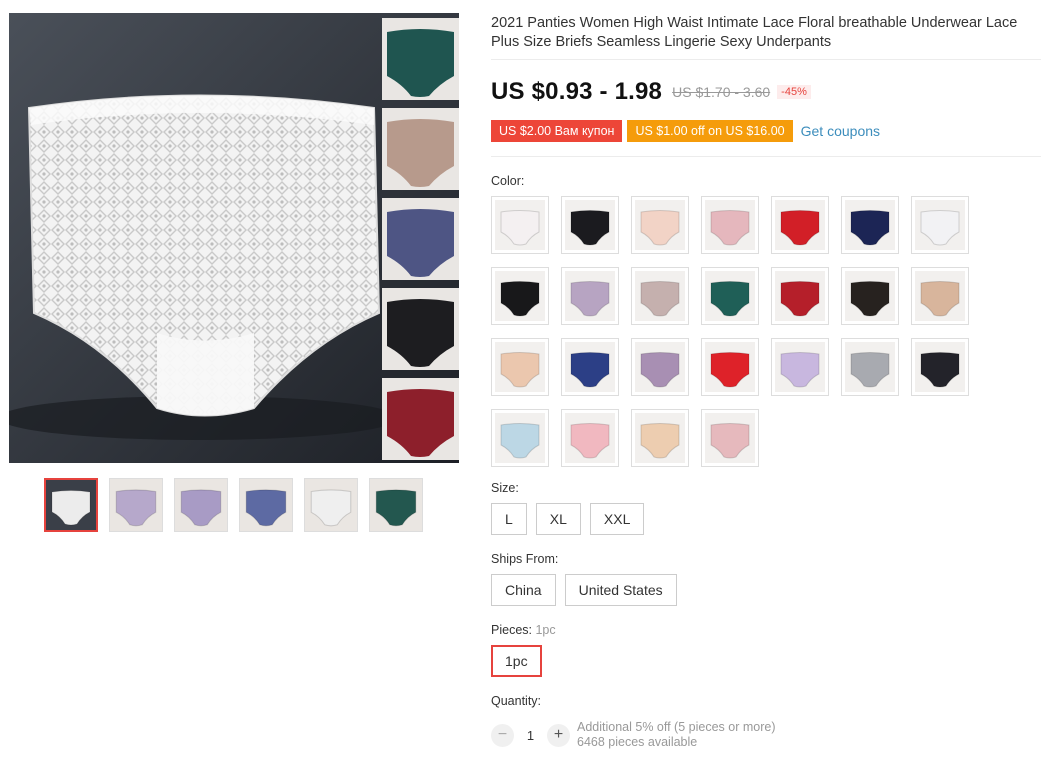 The image size is (1058, 763). Describe the element at coordinates (794, 92) in the screenshot. I see `discount-badge: -45%` at that location.